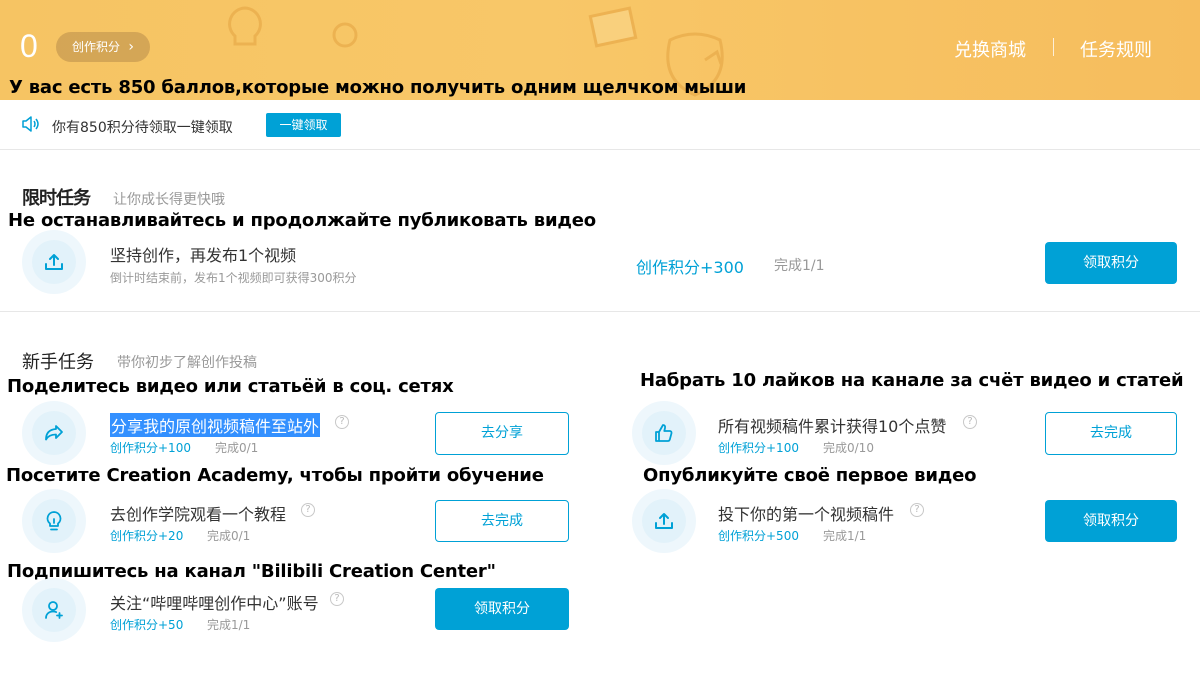  What do you see at coordinates (806, 514) in the screenshot?
I see `task-title: 投下你的第一个视频稿件` at bounding box center [806, 514].